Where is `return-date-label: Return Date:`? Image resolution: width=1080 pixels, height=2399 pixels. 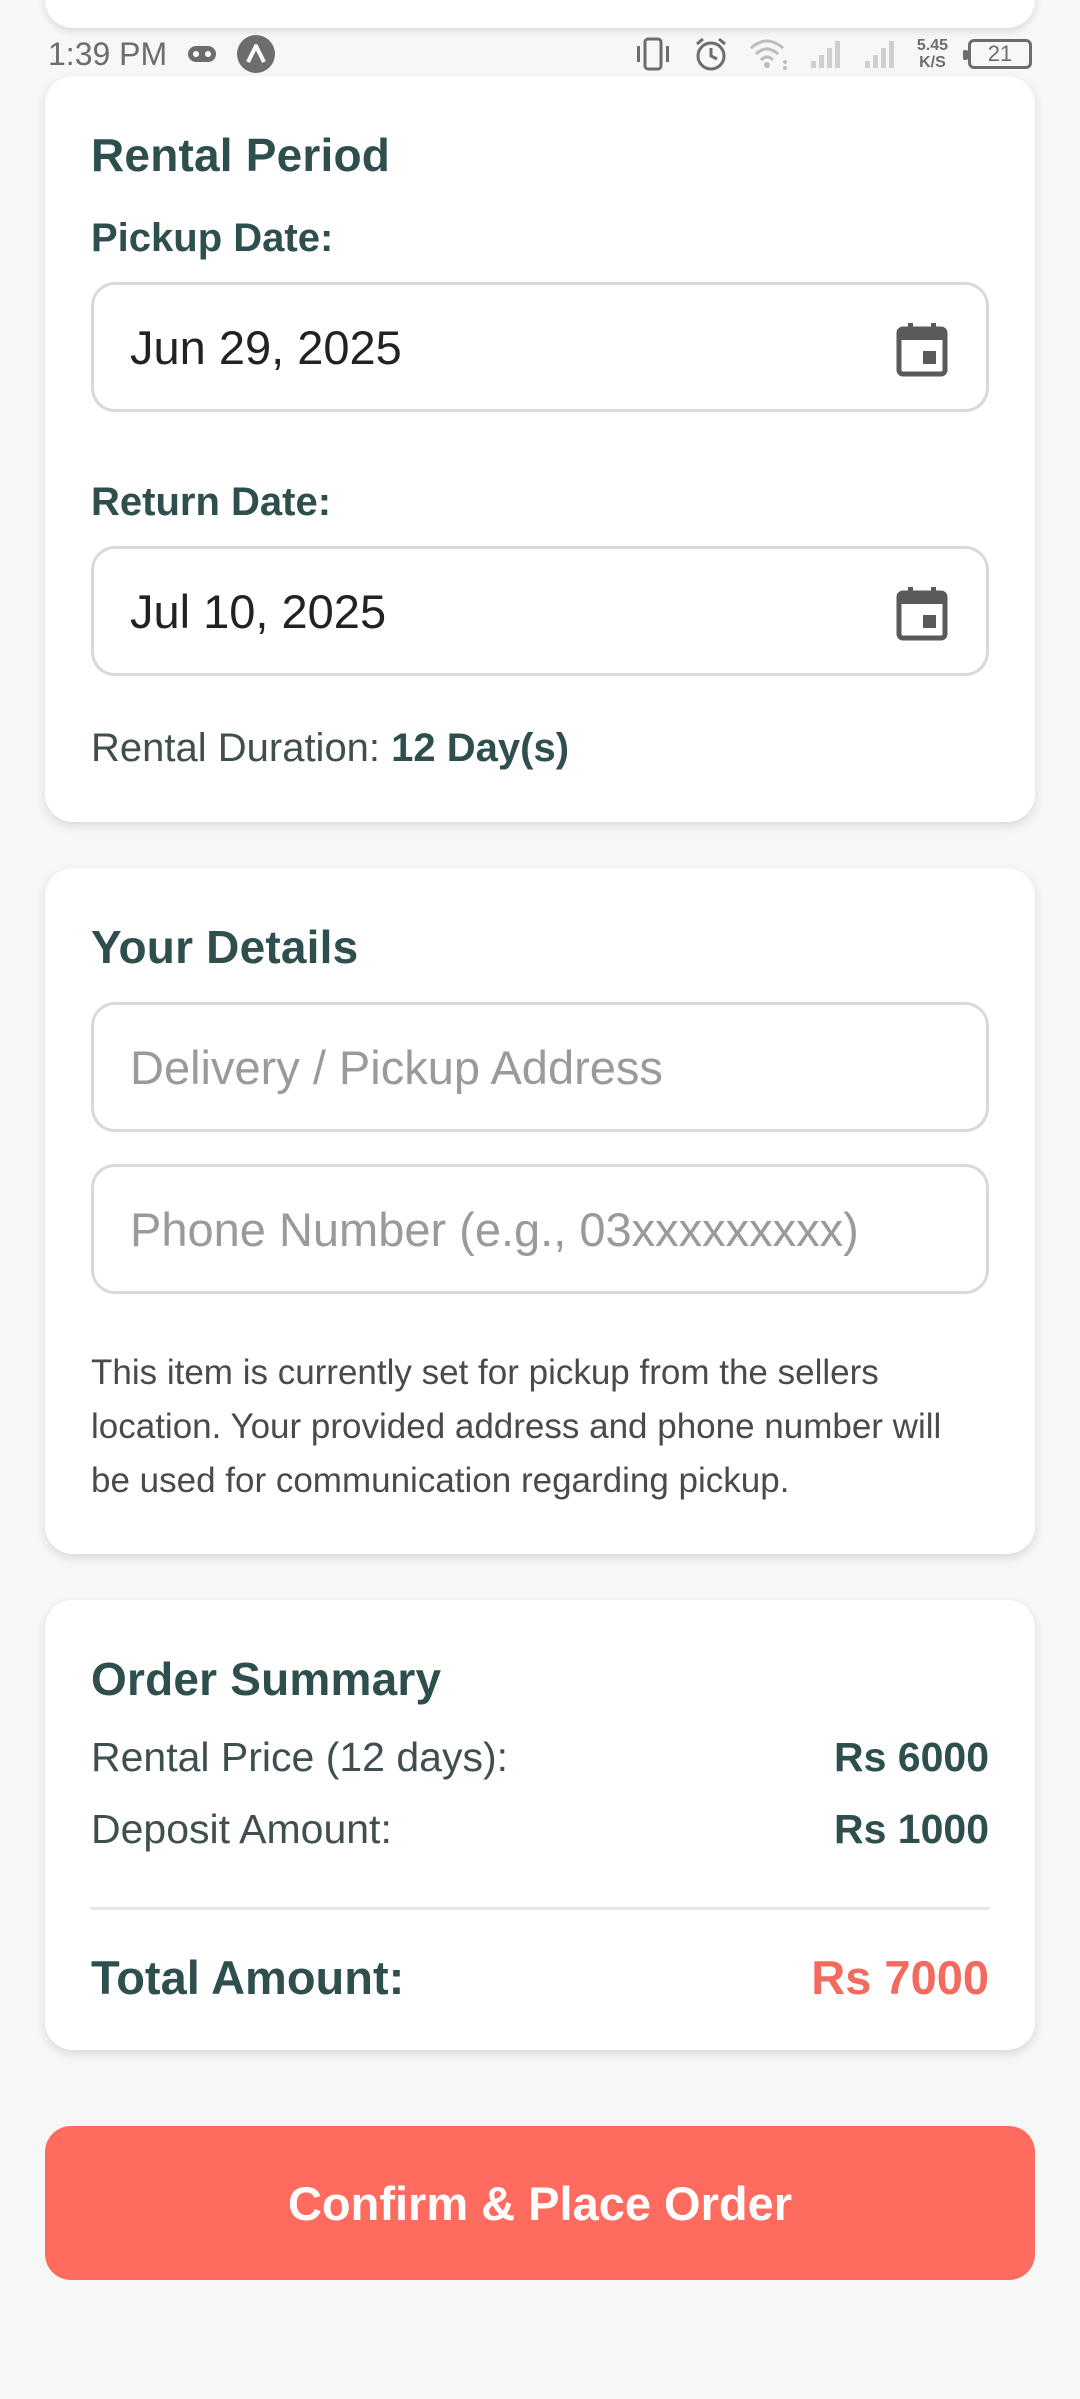
return-date-label: Return Date: is located at coordinates (211, 502).